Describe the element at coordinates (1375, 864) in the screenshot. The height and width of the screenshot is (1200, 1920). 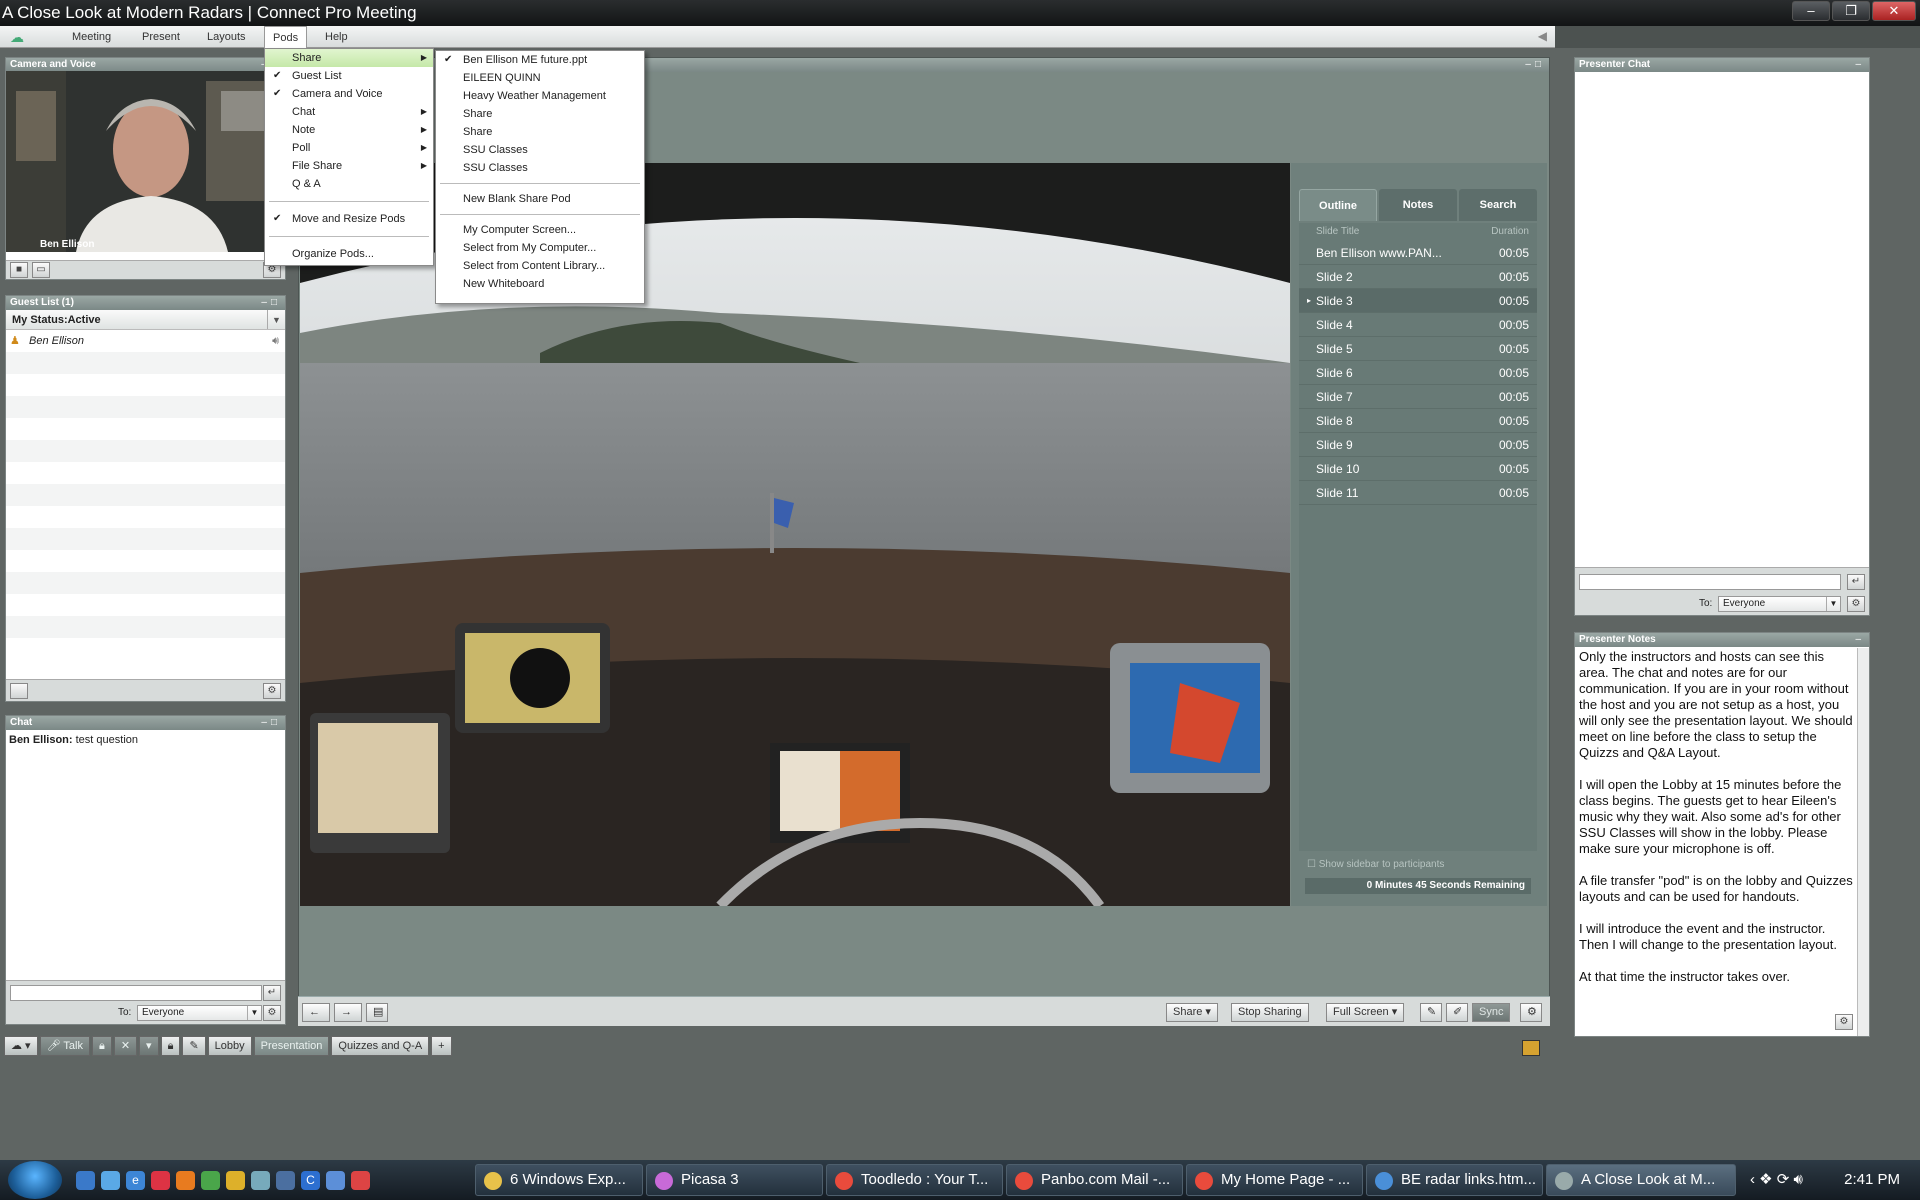
I see `show-sidebar-checkbox: ☐ Show sidebar to participants` at that location.